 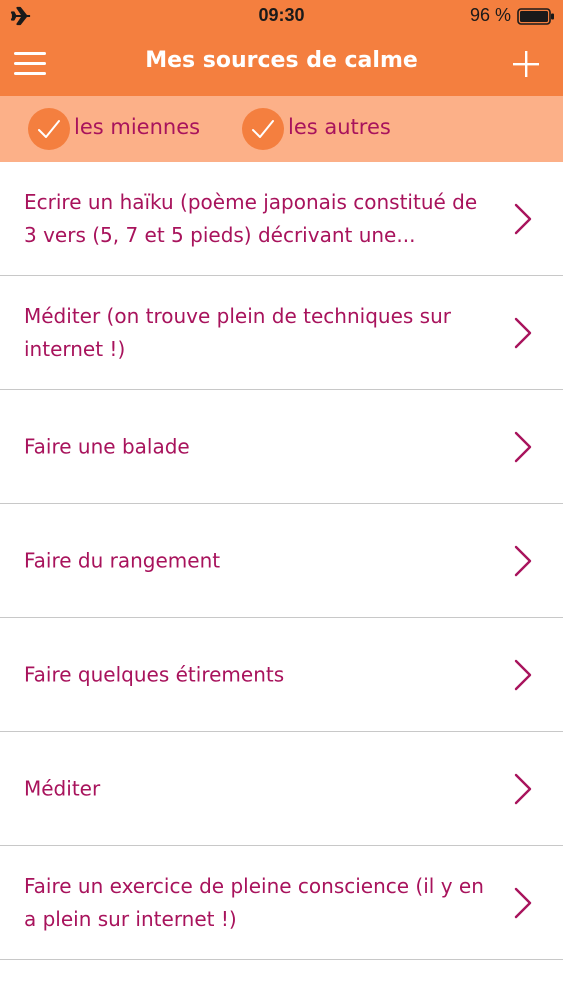 I want to click on list-item: Faire quelques étirements, so click(x=281, y=675).